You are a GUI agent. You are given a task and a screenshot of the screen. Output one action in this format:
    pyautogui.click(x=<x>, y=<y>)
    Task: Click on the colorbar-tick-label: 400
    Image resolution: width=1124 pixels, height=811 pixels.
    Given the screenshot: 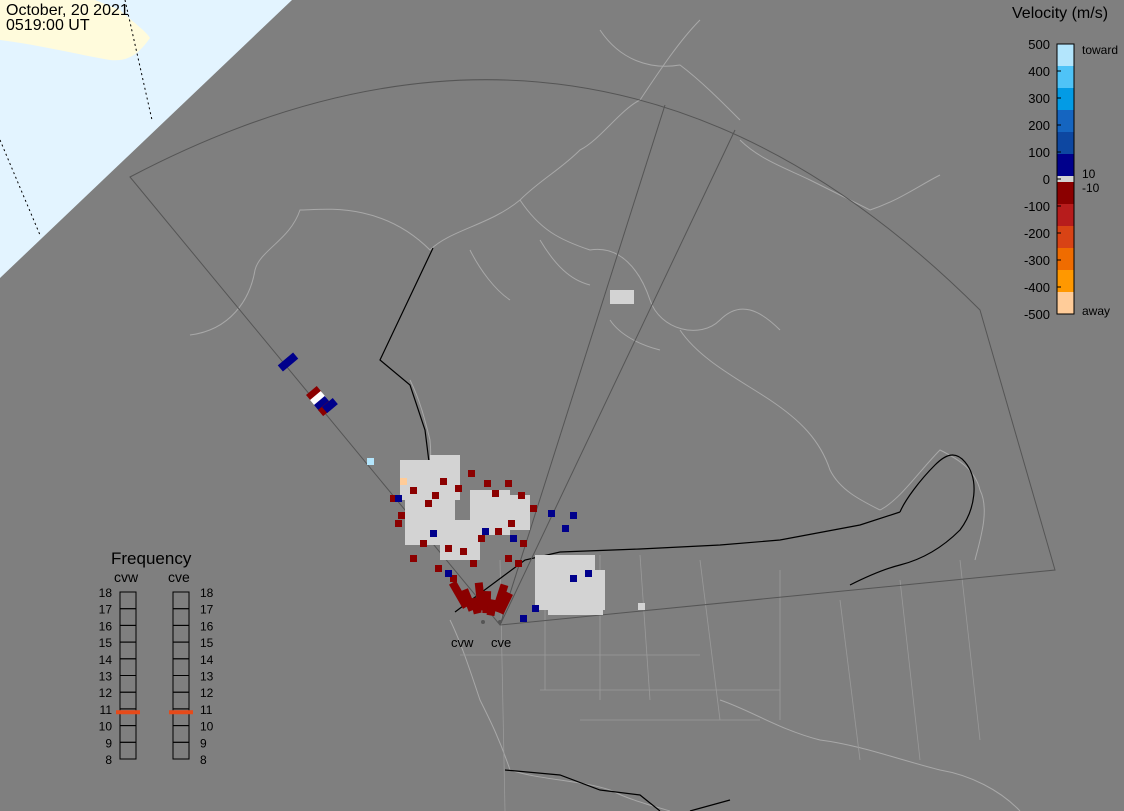 What is the action you would take?
    pyautogui.click(x=1039, y=71)
    